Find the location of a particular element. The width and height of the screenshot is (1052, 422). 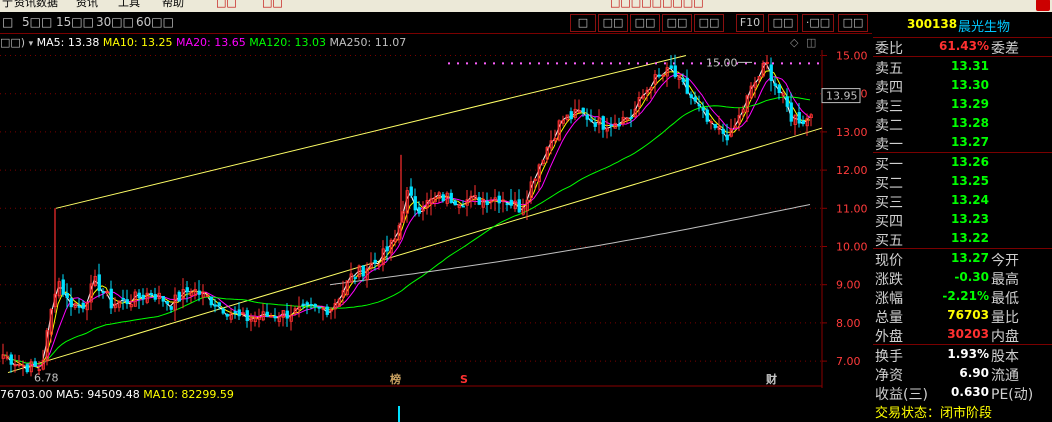

price-tick: 12.00 is located at coordinates (852, 170).